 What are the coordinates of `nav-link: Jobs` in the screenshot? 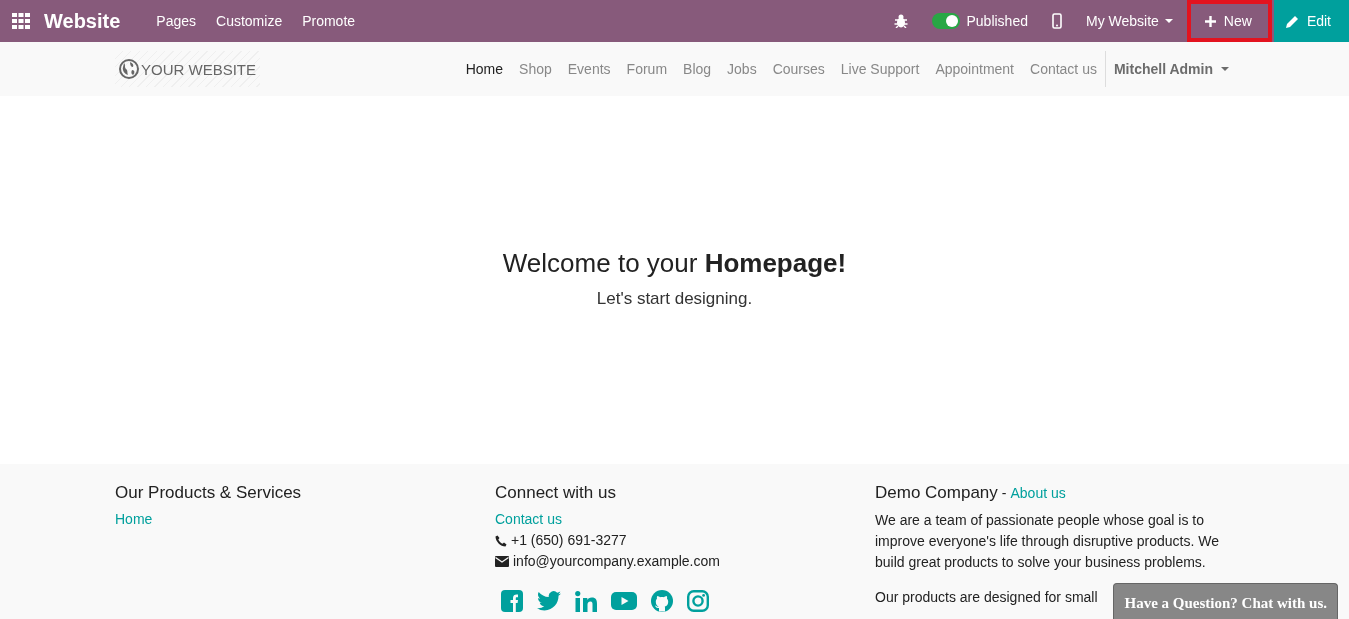 It's located at (742, 69).